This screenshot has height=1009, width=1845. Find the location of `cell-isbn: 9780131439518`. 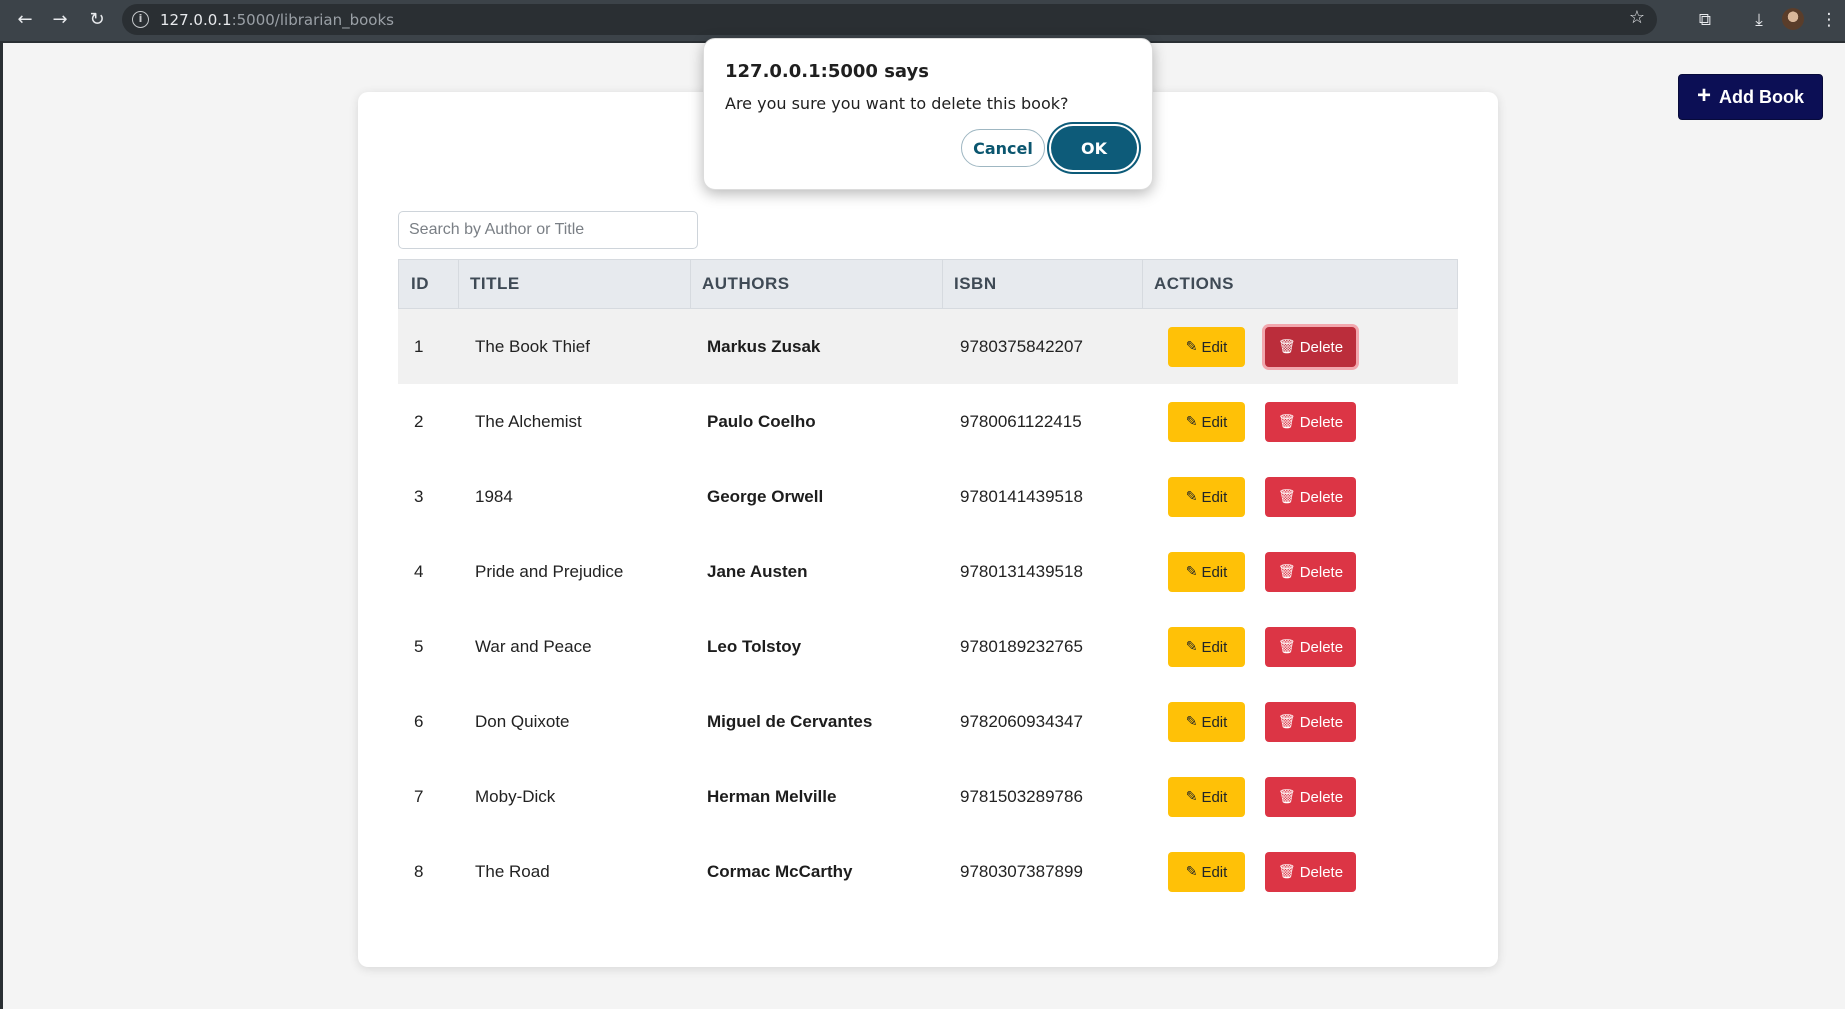

cell-isbn: 9780131439518 is located at coordinates (1021, 571).